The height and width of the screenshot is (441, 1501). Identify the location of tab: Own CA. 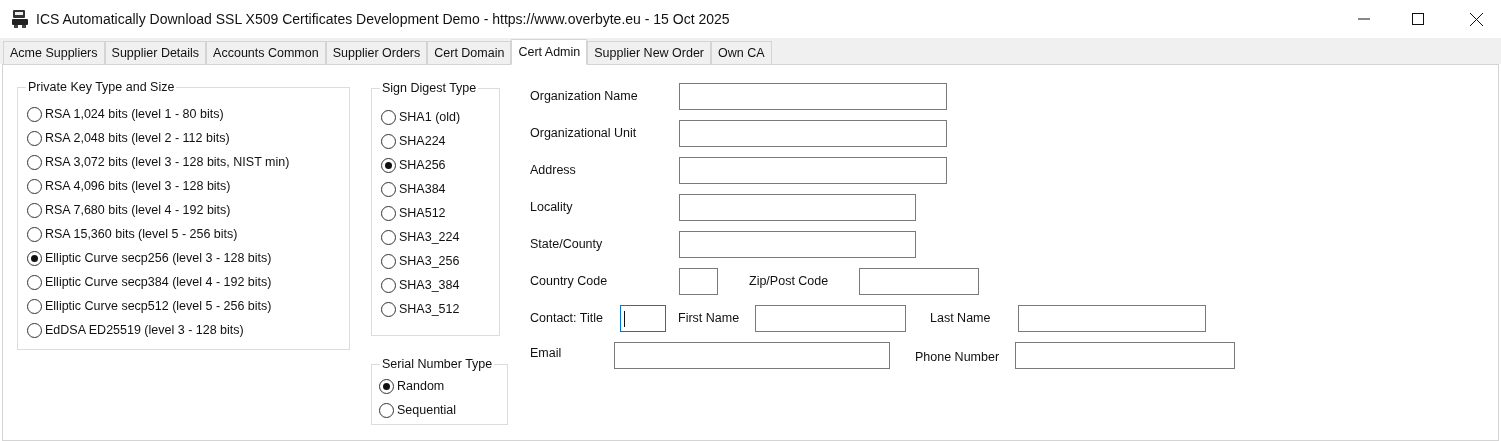
(741, 52).